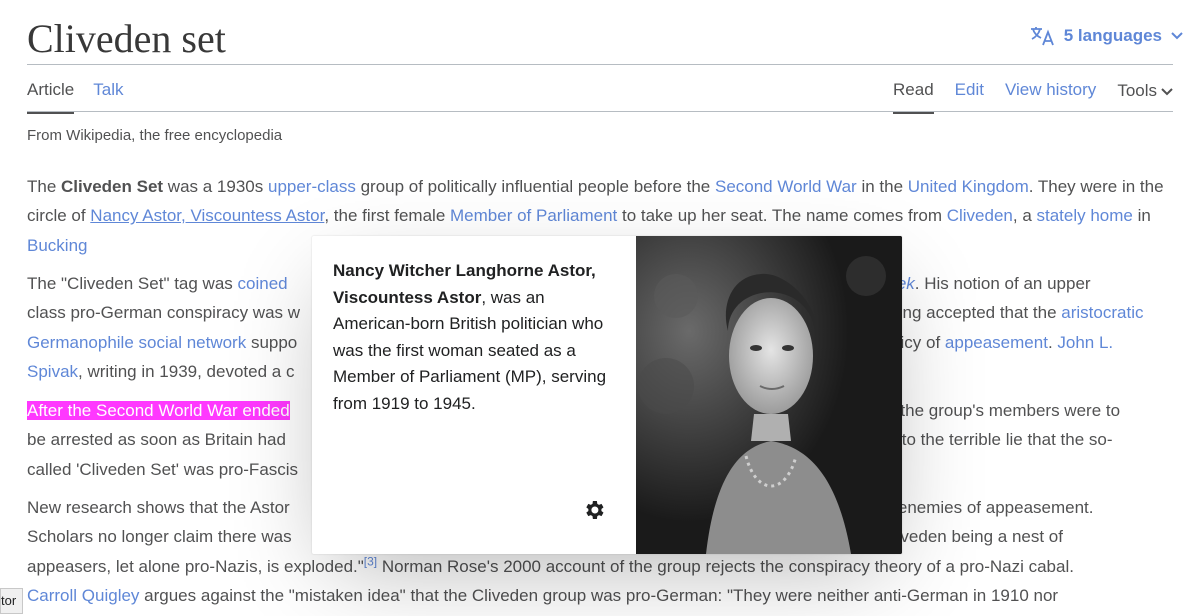 This screenshot has height=616, width=1200. I want to click on tab-view-history: View history, so click(1050, 96).